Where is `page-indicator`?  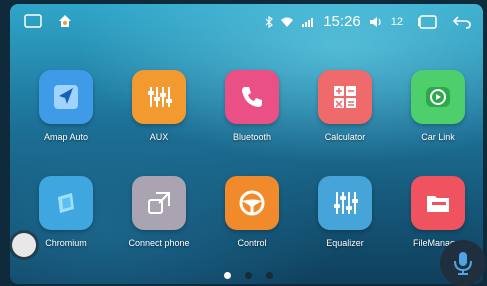 page-indicator is located at coordinates (248, 275).